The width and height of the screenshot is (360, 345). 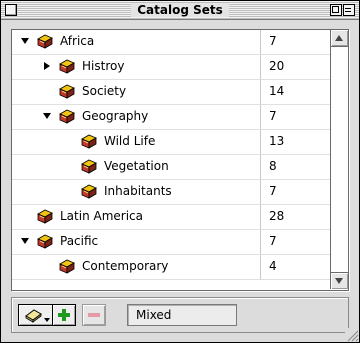 I want to click on remove-icon, so click(x=94, y=315).